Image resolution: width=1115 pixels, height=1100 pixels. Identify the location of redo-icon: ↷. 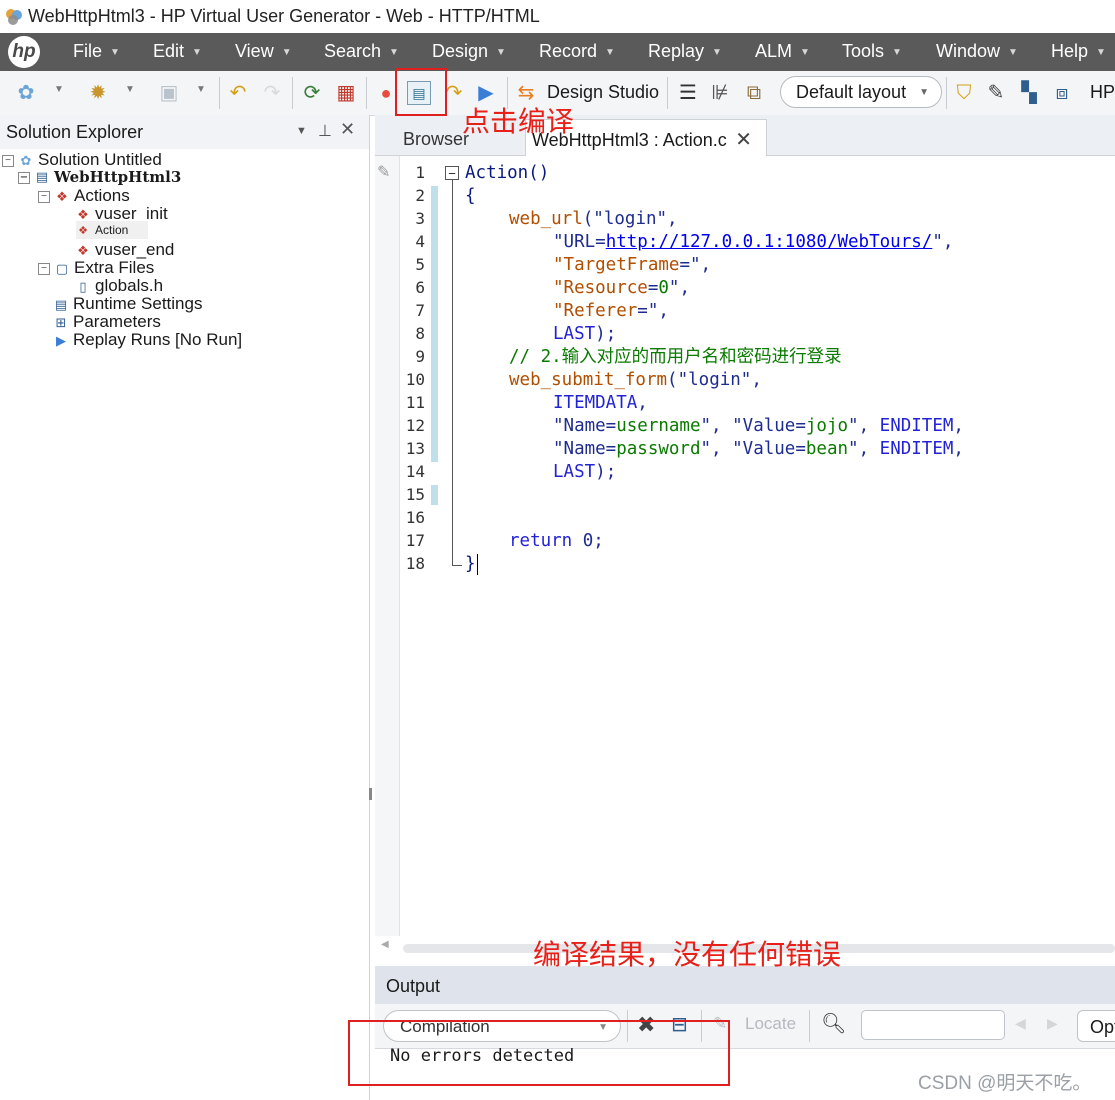
(272, 93).